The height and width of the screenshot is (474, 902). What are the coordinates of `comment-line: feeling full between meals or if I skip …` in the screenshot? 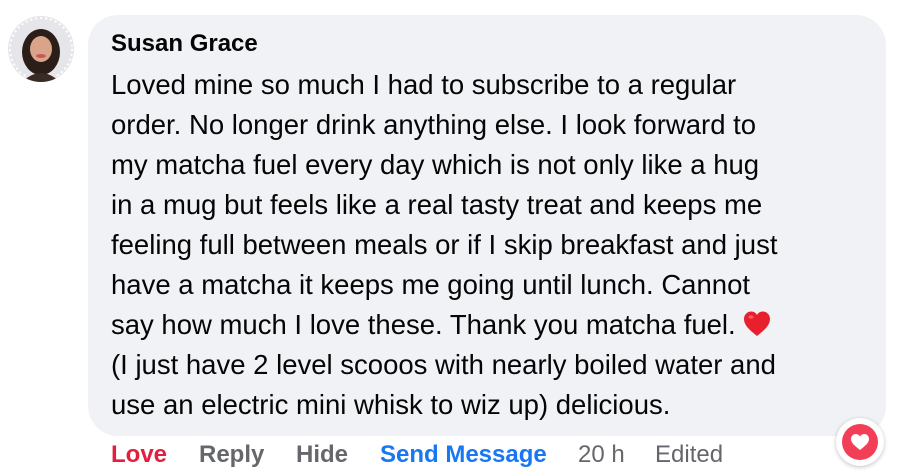 It's located at (444, 244).